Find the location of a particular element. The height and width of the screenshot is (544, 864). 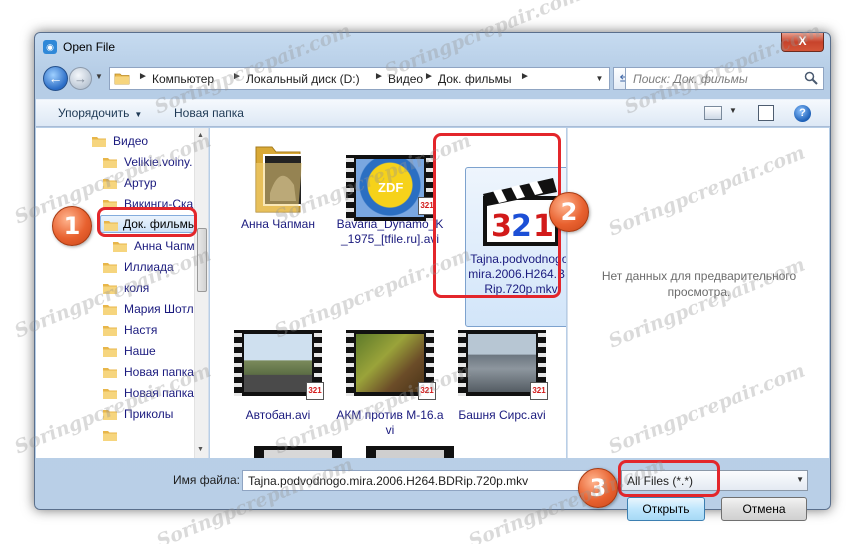

open-button: Открыть is located at coordinates (666, 509).